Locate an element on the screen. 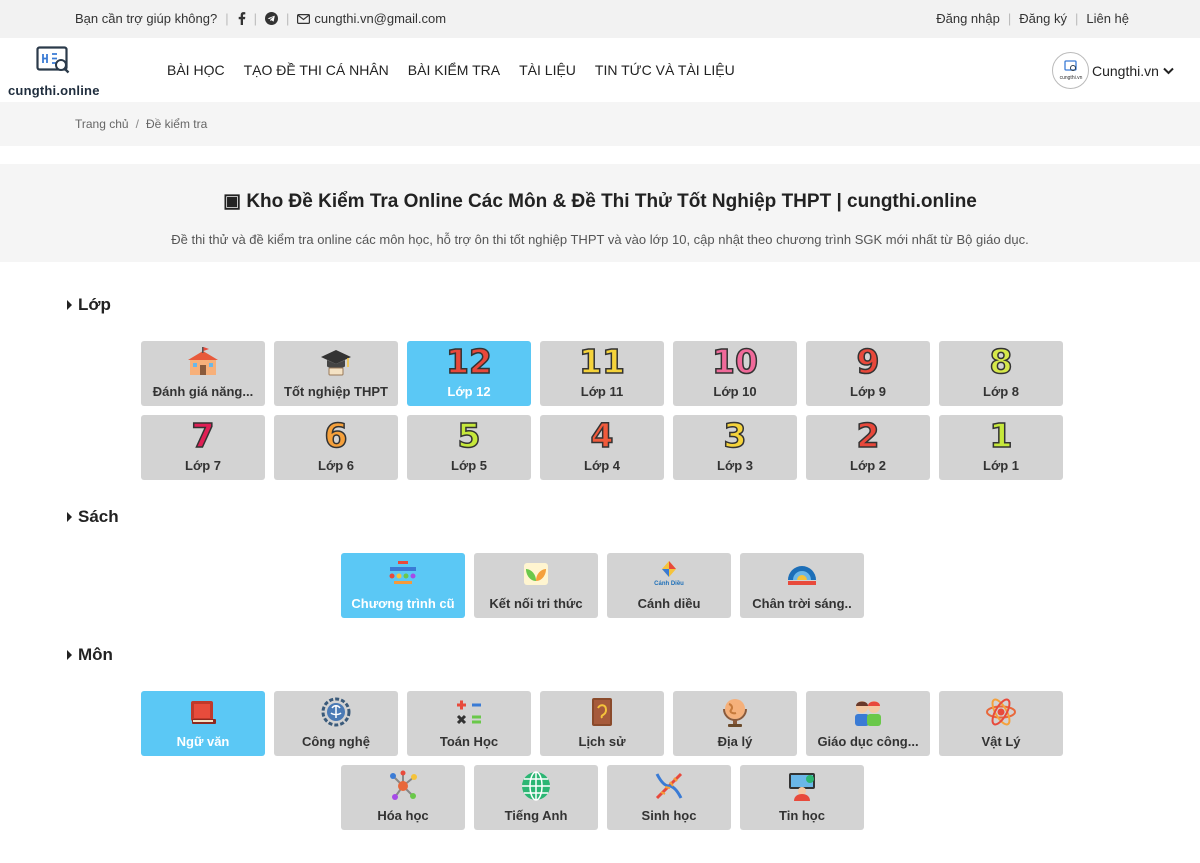  grade-tile-12: 12 Lớp 12 is located at coordinates (469, 373).